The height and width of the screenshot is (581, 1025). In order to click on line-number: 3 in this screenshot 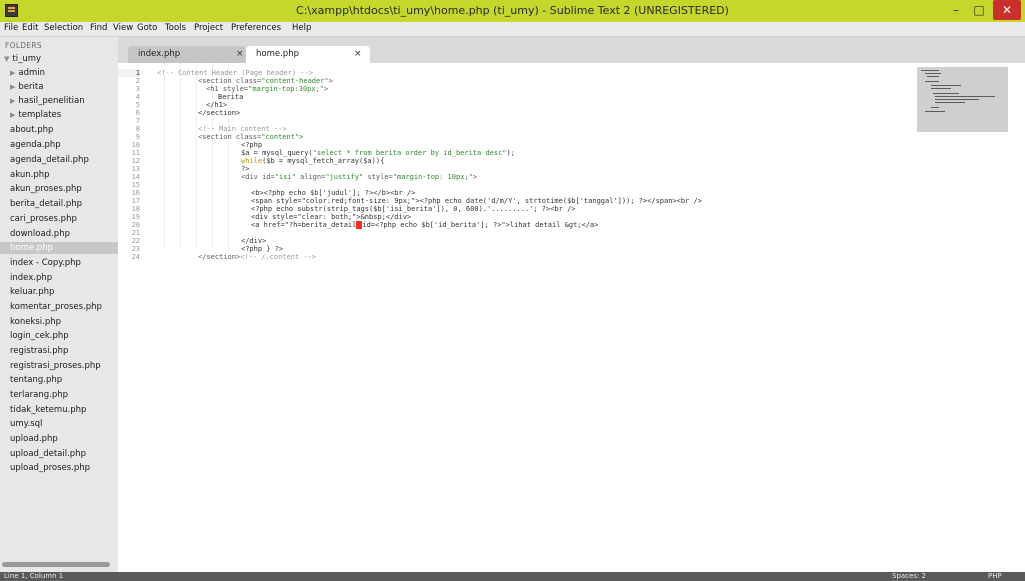, I will do `click(137, 89)`.